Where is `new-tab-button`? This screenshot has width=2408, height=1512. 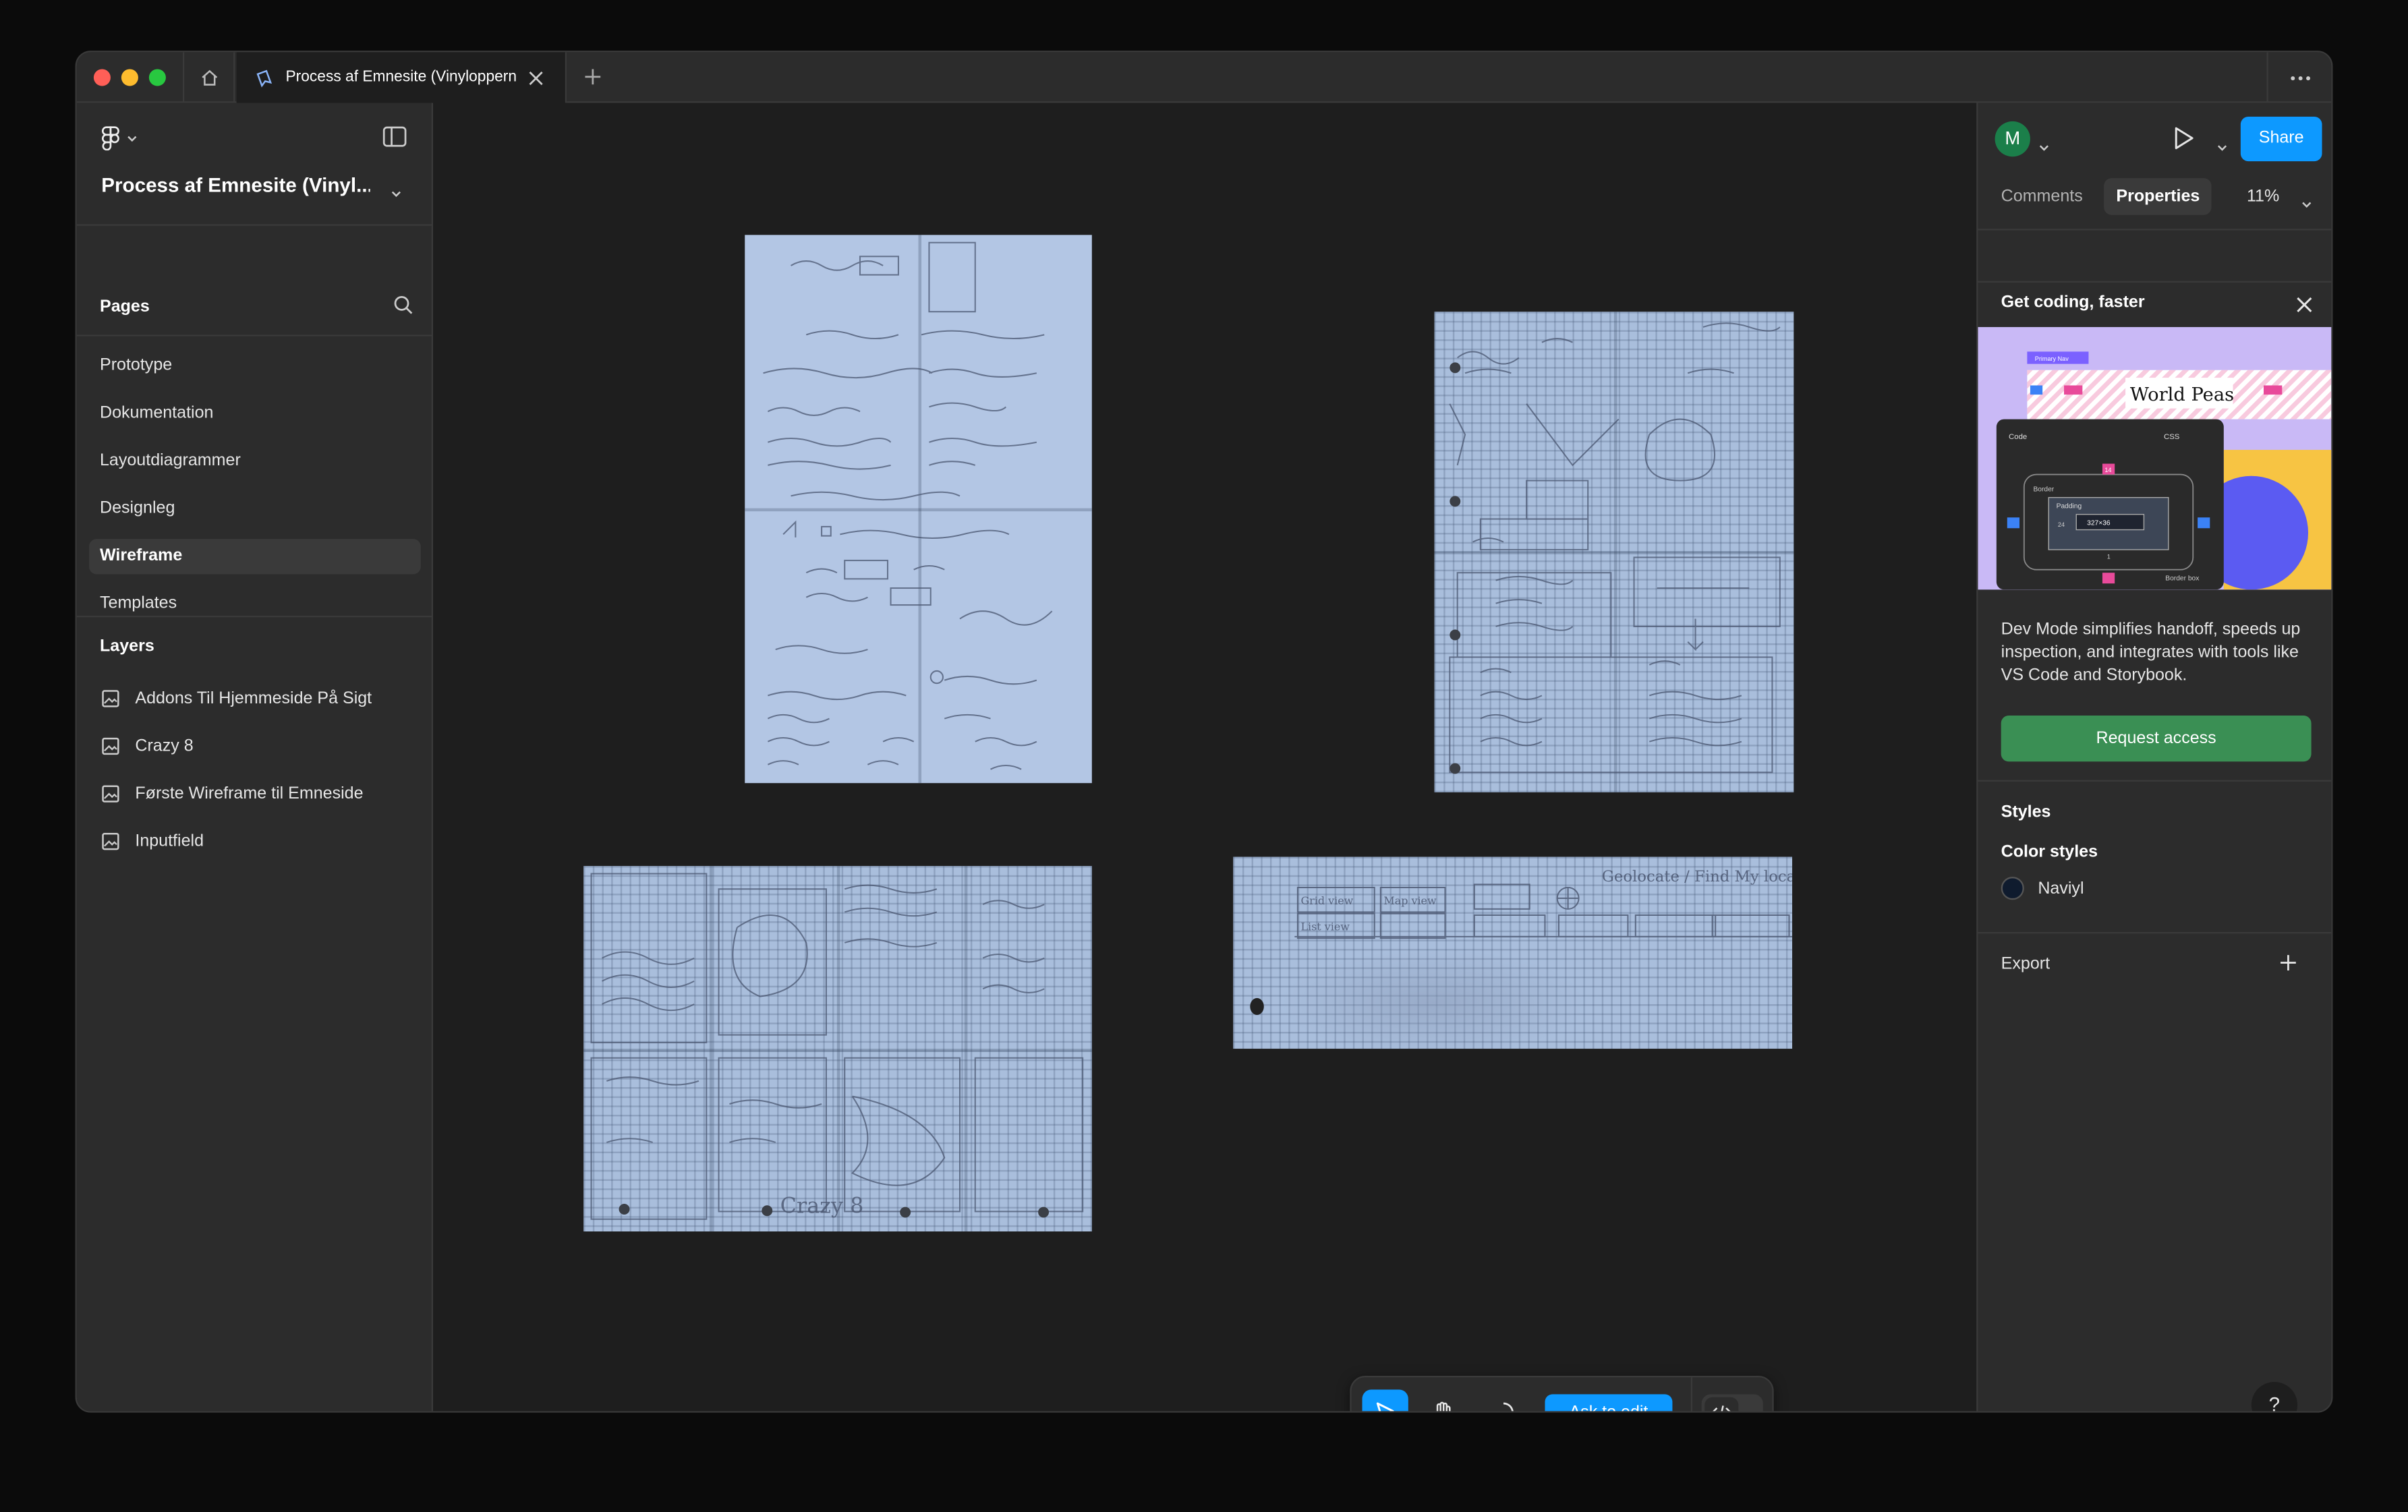
new-tab-button is located at coordinates (593, 77).